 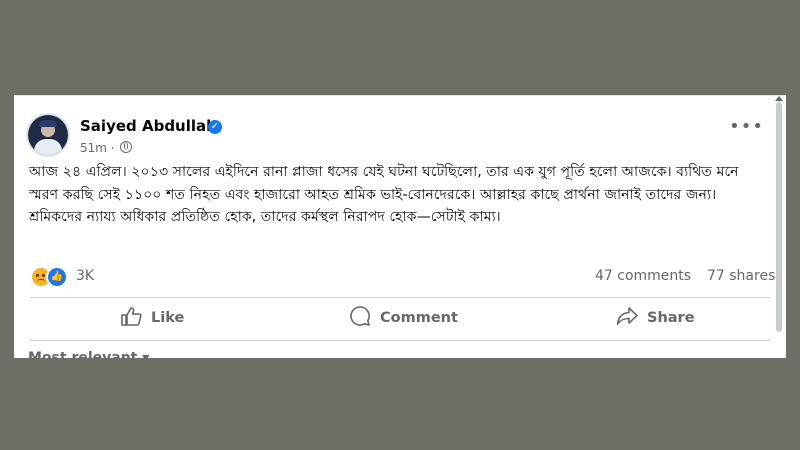 I want to click on reaction-count: 3K, so click(x=85, y=276).